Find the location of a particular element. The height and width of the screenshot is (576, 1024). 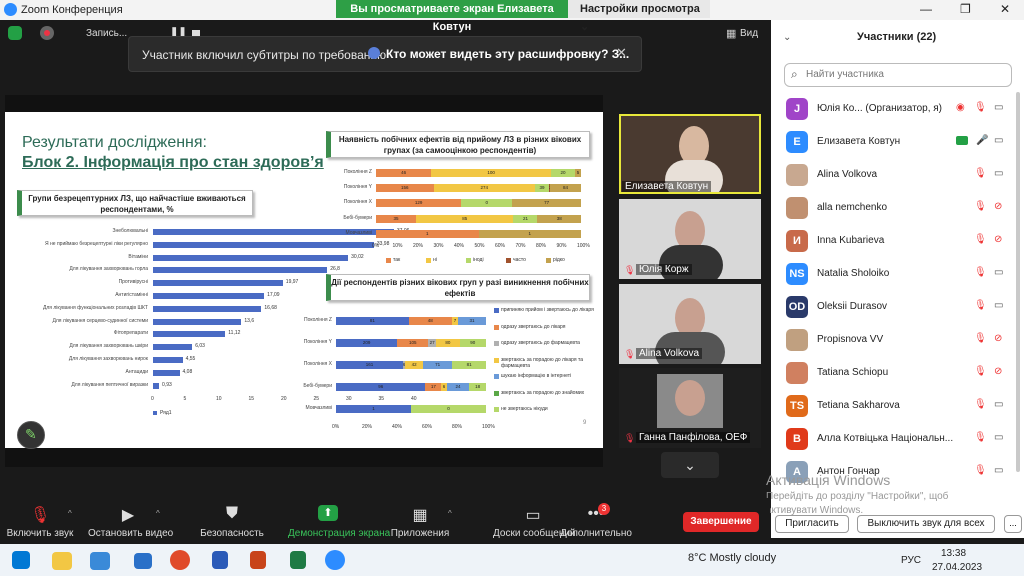

stacked-bar-segment: 161 is located at coordinates (369, 365).